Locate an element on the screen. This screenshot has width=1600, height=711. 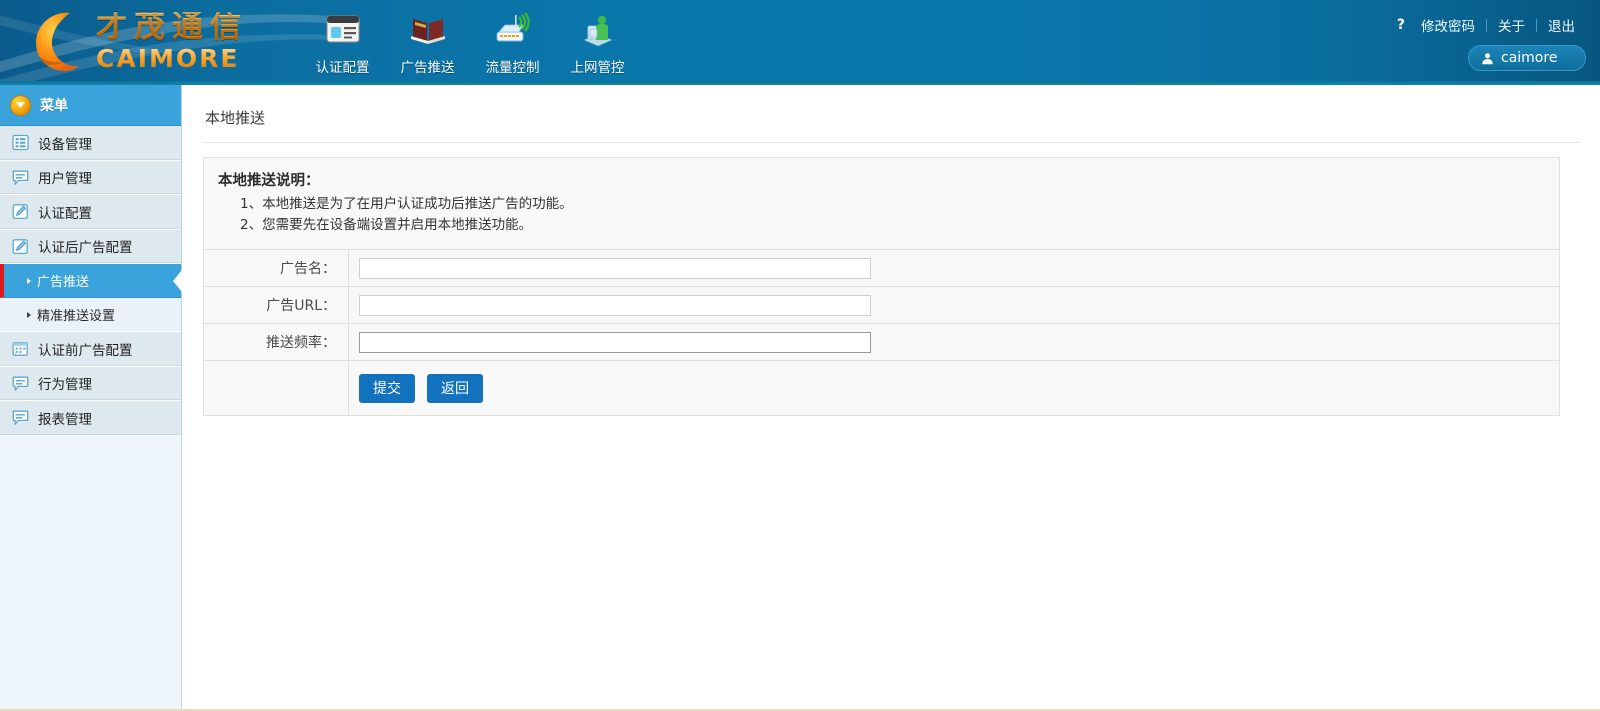
sidebar-menu-header: 菜单 is located at coordinates (90, 105).